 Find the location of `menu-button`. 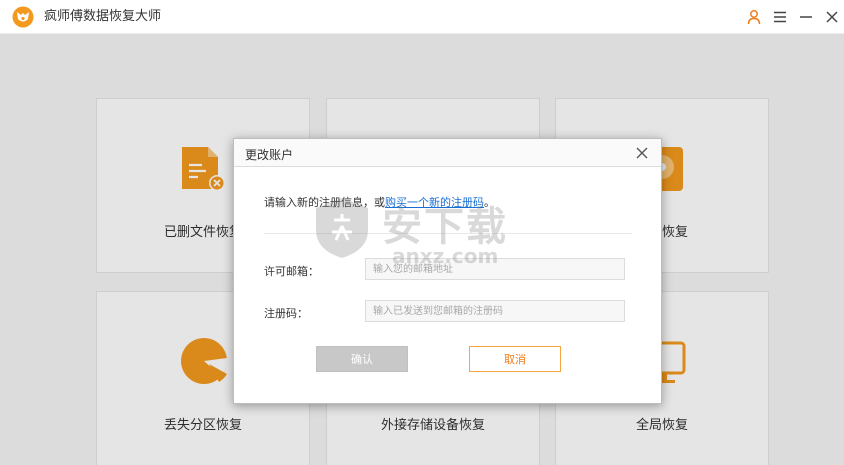

menu-button is located at coordinates (780, 17).